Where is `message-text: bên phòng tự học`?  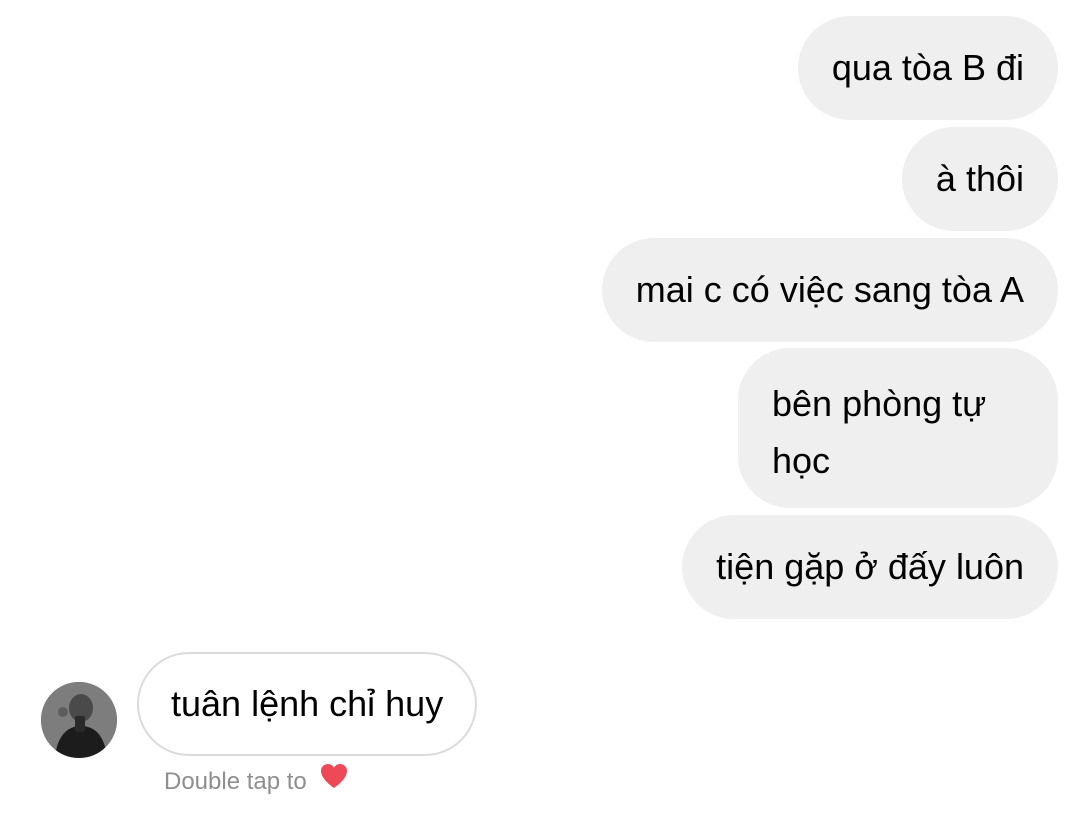 message-text: bên phòng tự học is located at coordinates (879, 432).